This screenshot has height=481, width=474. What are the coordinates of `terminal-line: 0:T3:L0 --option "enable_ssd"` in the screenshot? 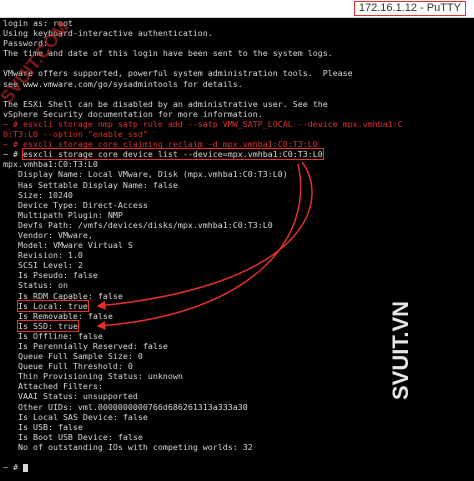 It's located at (75, 134).